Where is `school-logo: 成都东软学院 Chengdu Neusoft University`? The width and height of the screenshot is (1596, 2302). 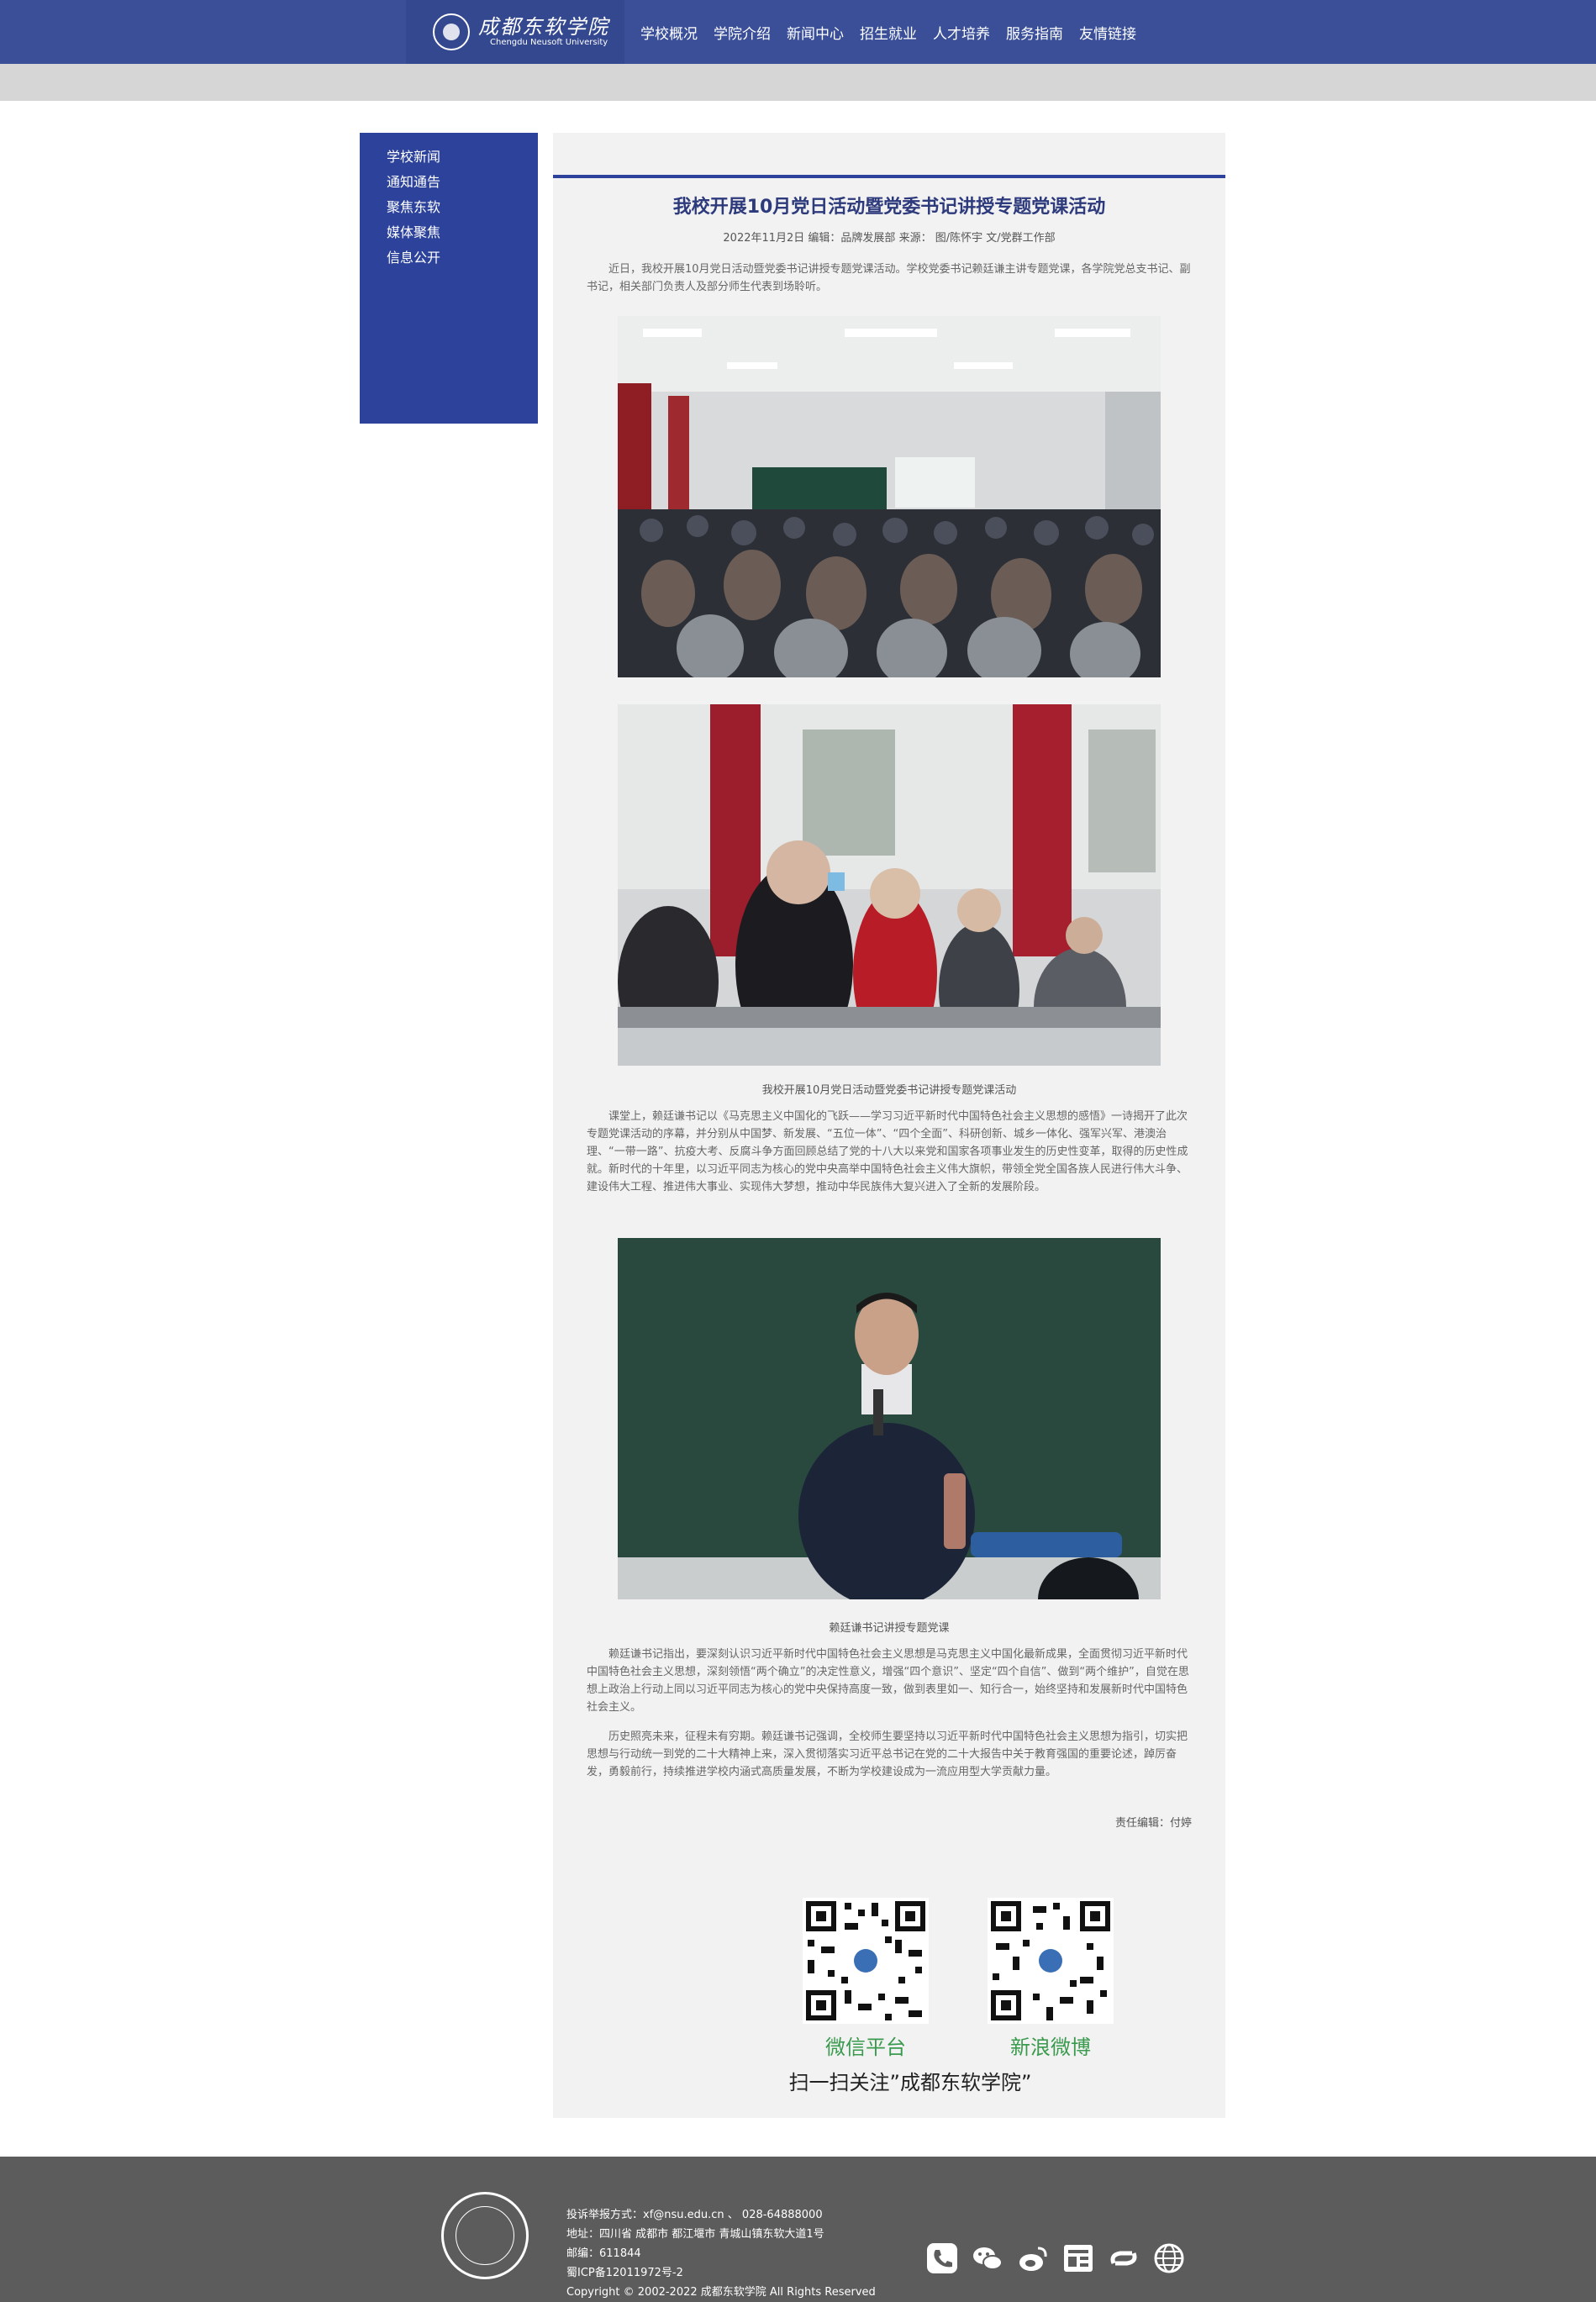 school-logo: 成都东软学院 Chengdu Neusoft University is located at coordinates (515, 32).